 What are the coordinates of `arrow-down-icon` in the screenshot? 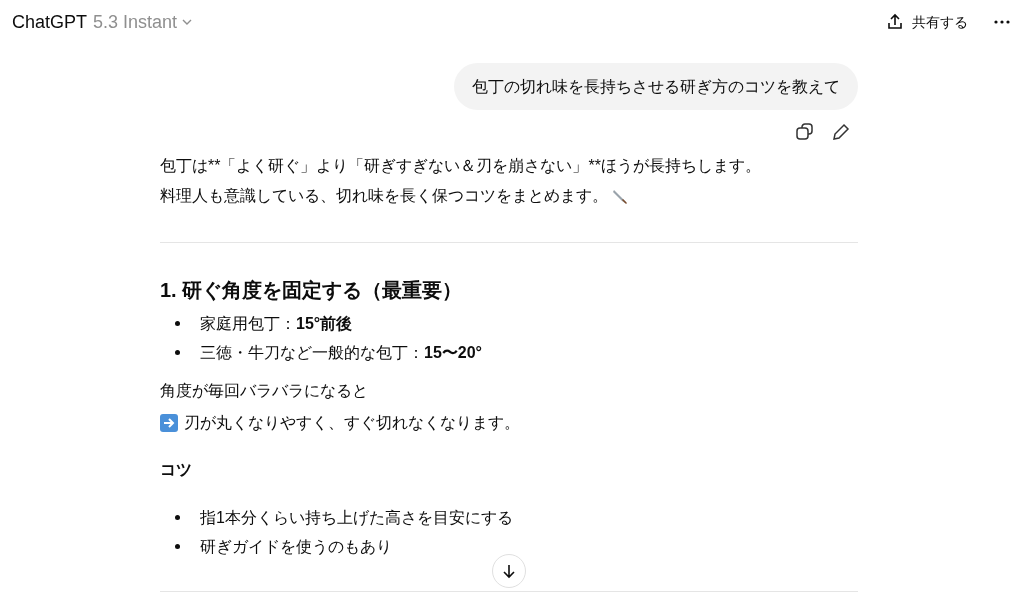 It's located at (509, 571).